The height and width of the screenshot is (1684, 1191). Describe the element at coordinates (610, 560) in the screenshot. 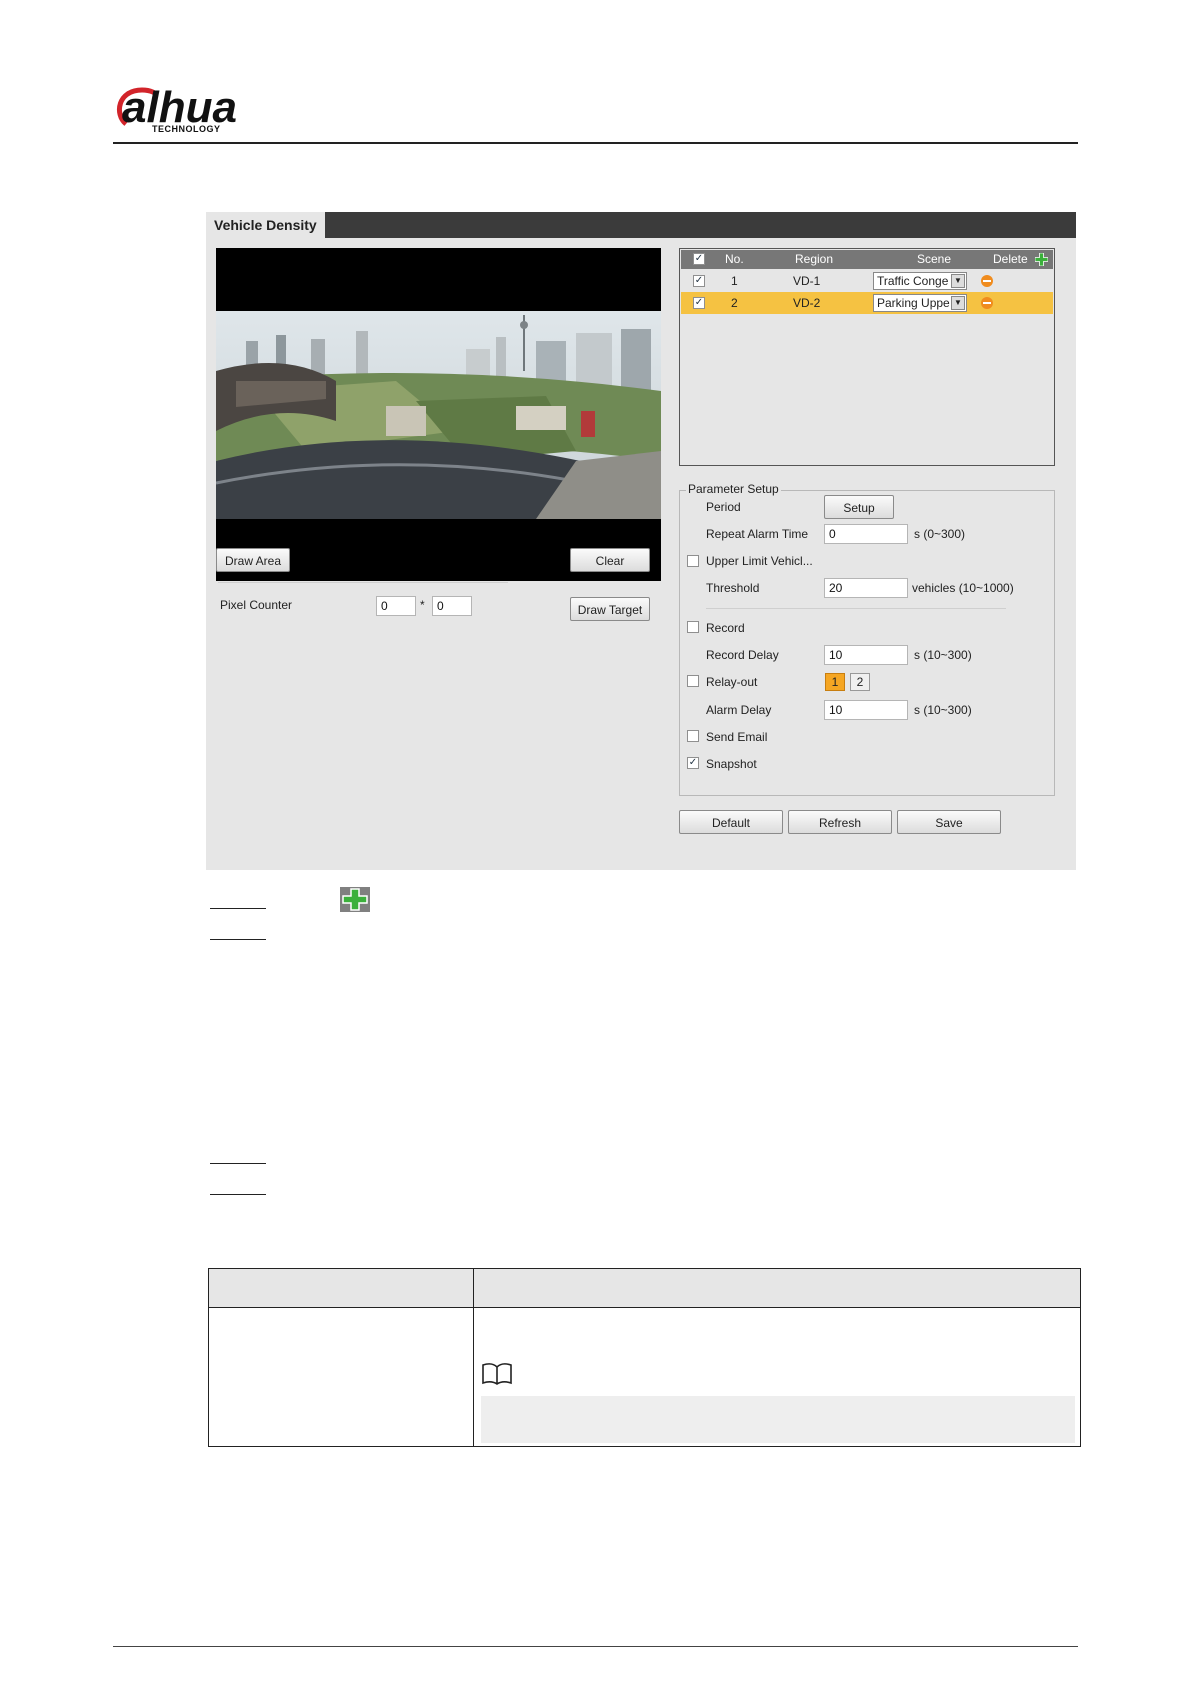

I see `clear-button: Clear` at that location.